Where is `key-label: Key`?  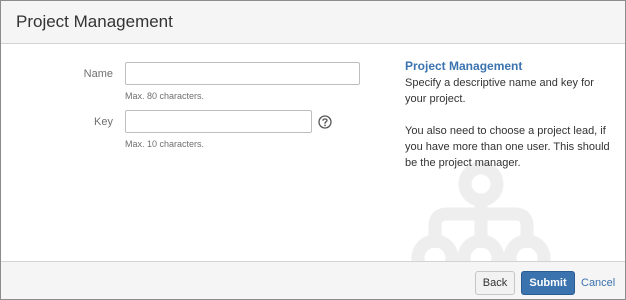
key-label: Key is located at coordinates (103, 122).